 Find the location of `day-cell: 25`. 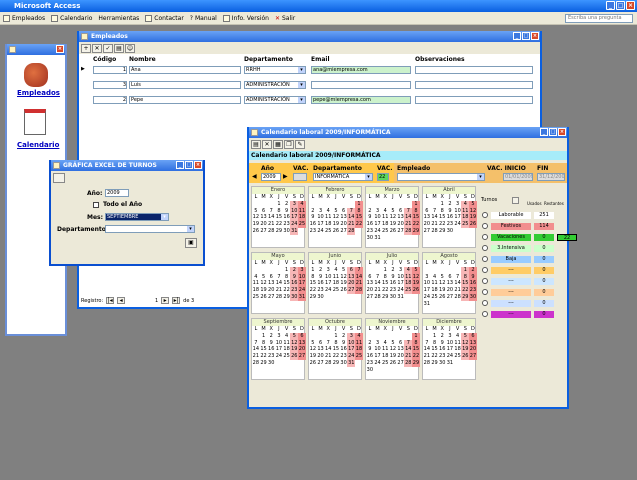

day-cell: 25 is located at coordinates (458, 356).